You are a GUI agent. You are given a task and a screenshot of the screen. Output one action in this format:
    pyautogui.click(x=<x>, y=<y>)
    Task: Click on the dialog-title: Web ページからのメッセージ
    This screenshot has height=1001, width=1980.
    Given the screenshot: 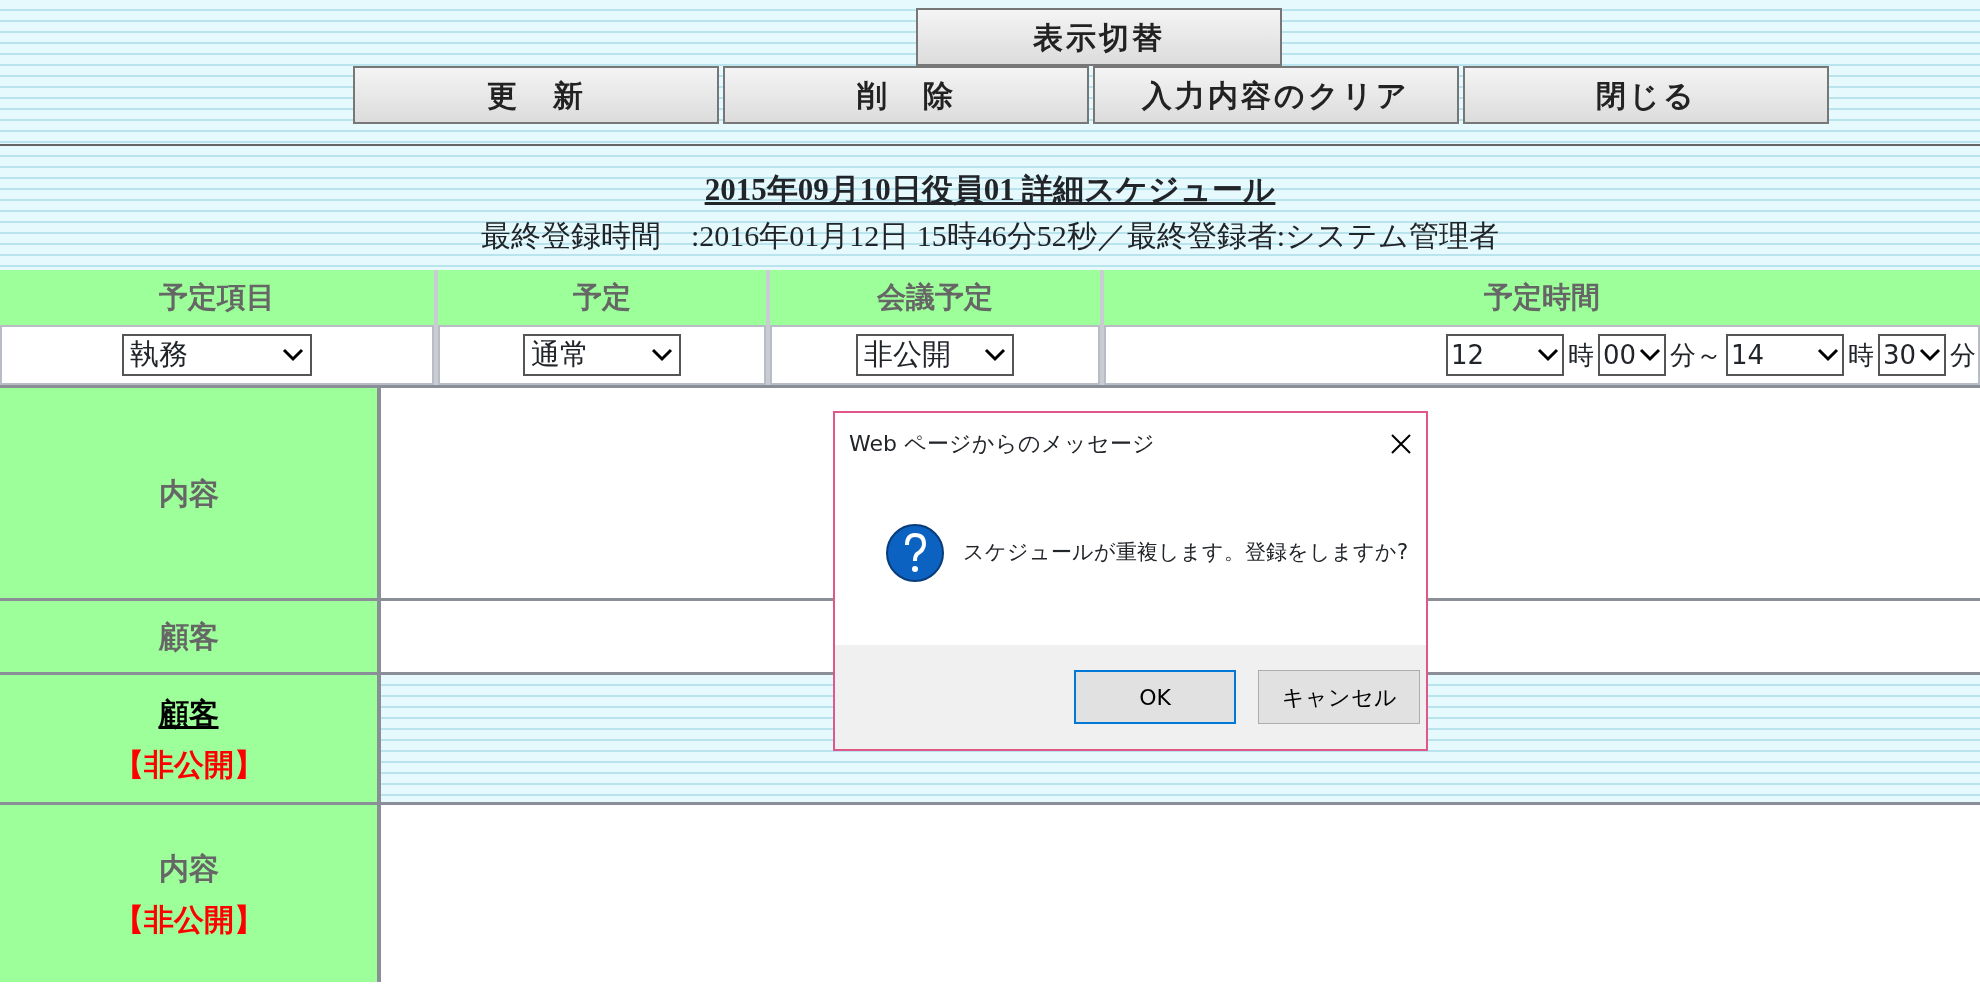 What is the action you would take?
    pyautogui.click(x=1002, y=444)
    